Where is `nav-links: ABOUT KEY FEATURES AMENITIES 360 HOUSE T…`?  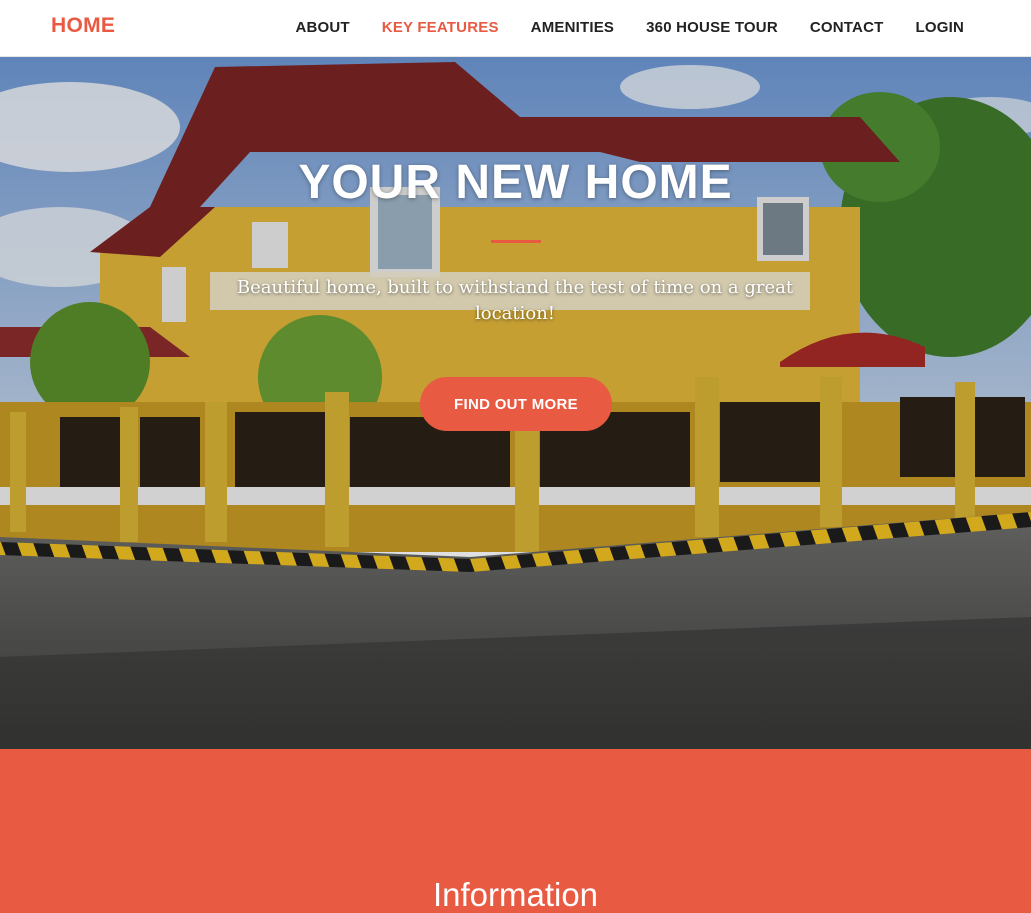 nav-links: ABOUT KEY FEATURES AMENITIES 360 HOUSE T… is located at coordinates (629, 27).